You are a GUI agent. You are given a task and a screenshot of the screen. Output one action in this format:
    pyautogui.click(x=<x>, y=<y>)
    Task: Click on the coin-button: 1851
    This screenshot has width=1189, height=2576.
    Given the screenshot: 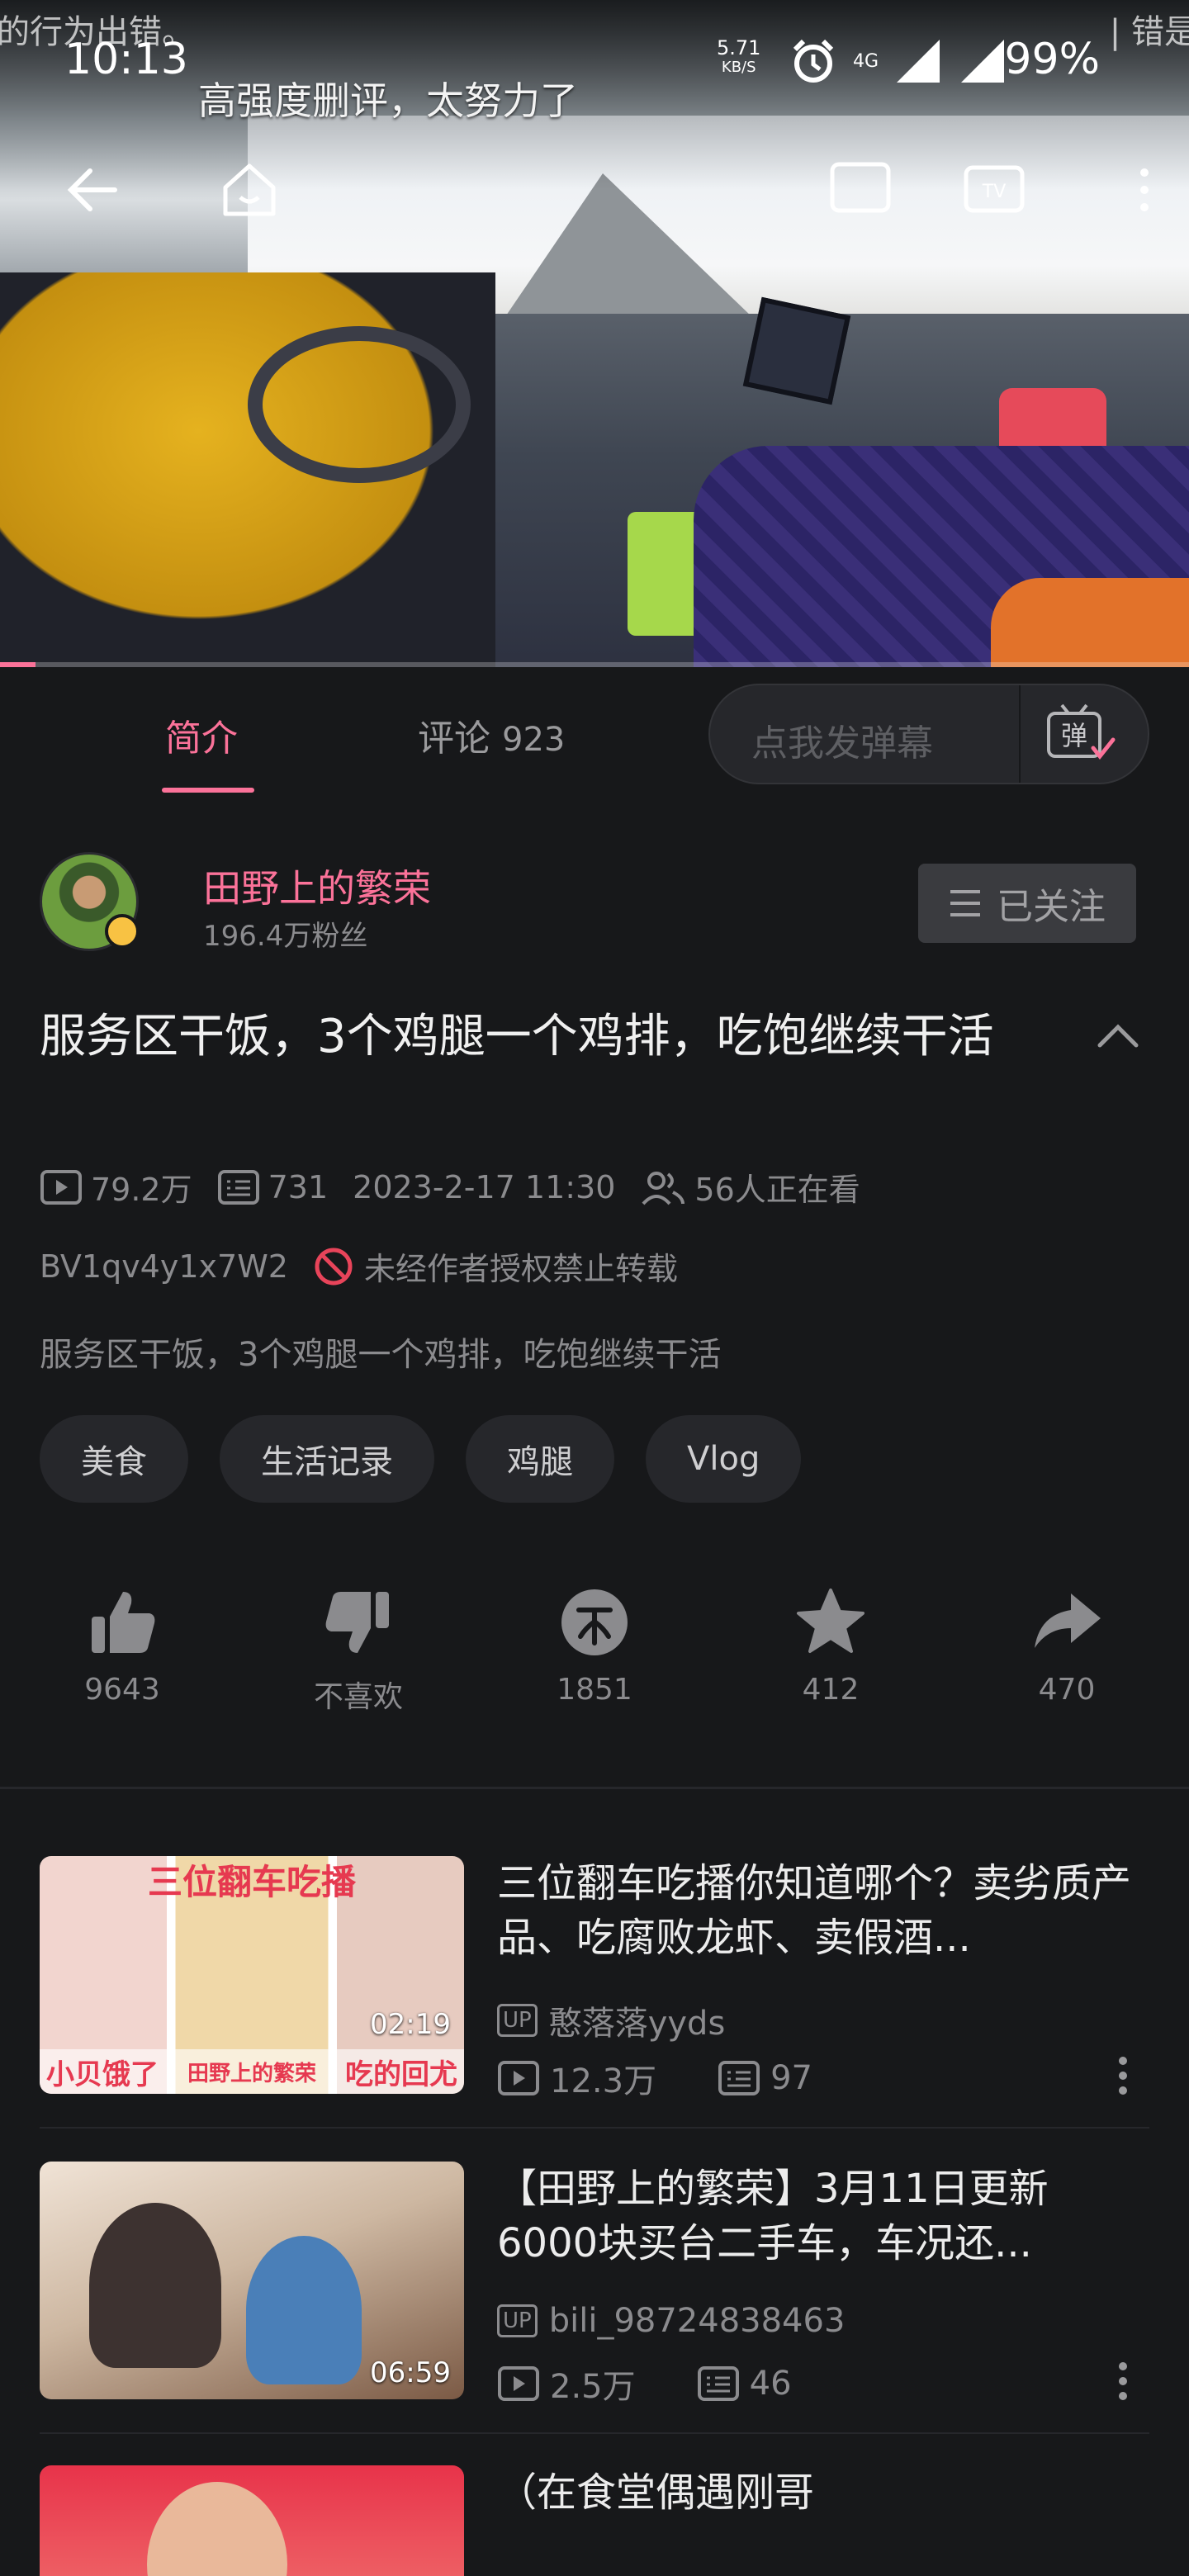 What is the action you would take?
    pyautogui.click(x=594, y=1650)
    